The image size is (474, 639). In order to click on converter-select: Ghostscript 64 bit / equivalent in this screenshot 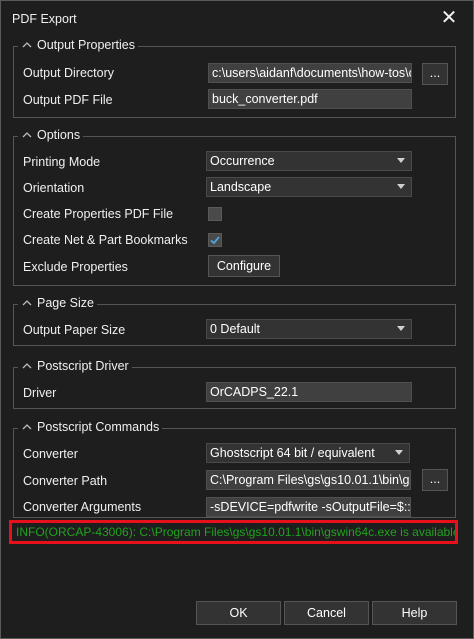, I will do `click(308, 453)`.